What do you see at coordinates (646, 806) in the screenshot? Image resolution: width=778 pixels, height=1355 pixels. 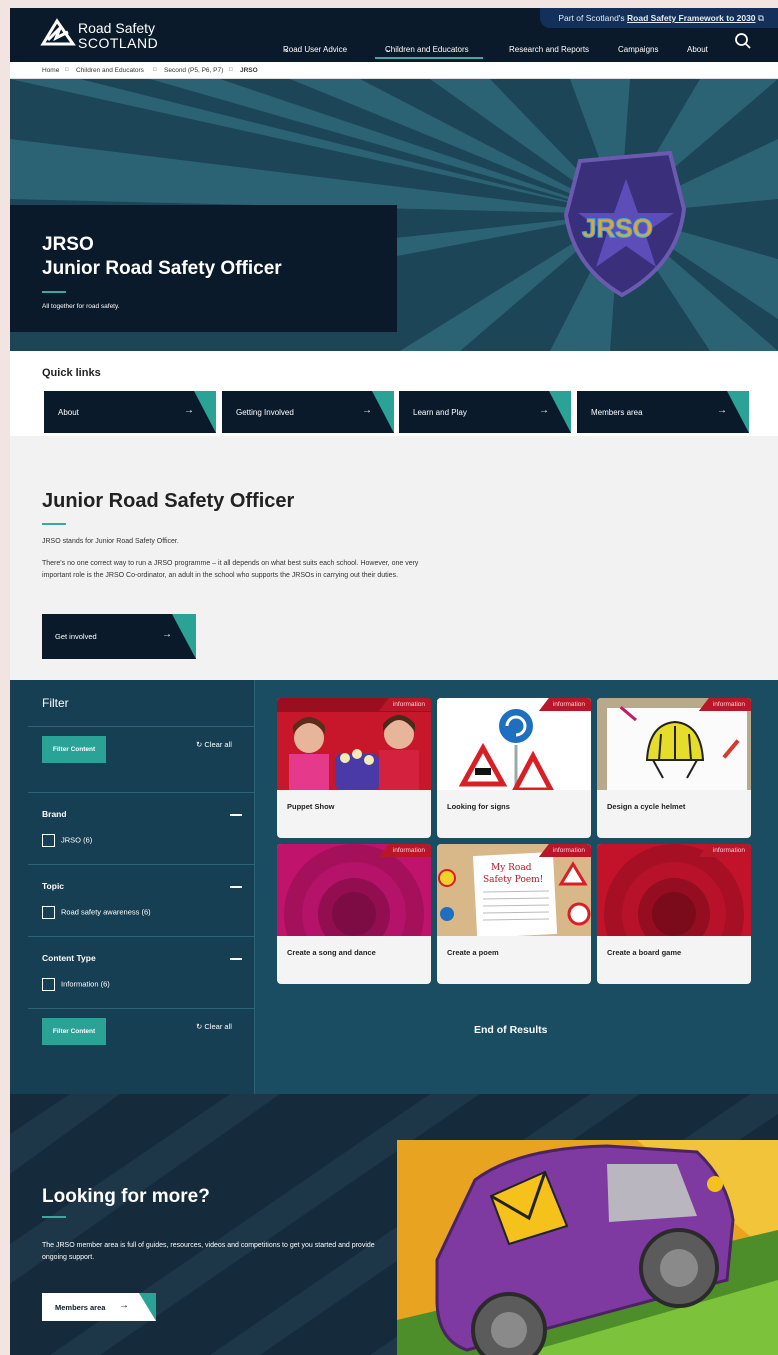 I see `card-title: Design a cycle helmet` at bounding box center [646, 806].